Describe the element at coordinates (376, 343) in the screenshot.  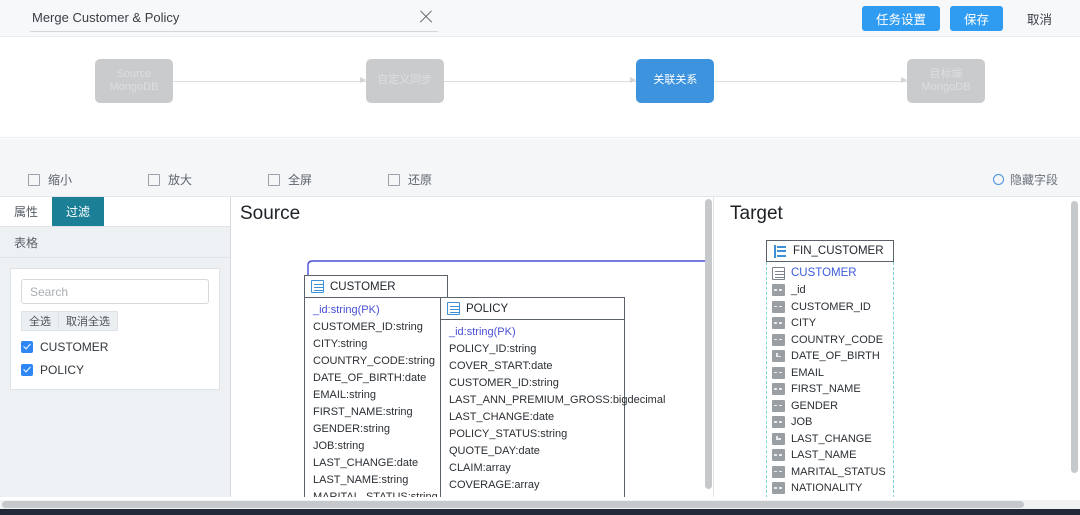
I see `field-row: CITY:string` at that location.